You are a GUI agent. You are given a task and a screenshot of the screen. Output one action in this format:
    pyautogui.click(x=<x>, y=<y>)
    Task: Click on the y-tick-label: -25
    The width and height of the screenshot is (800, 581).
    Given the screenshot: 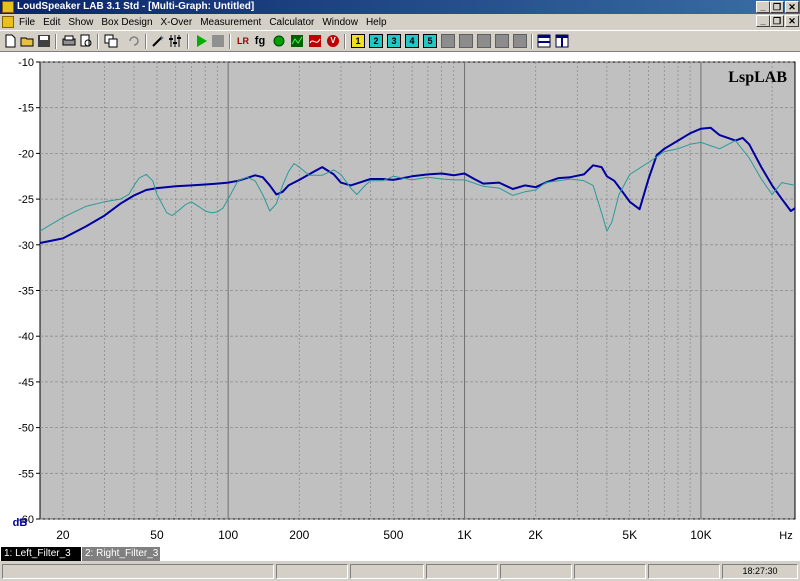 What is the action you would take?
    pyautogui.click(x=26, y=200)
    